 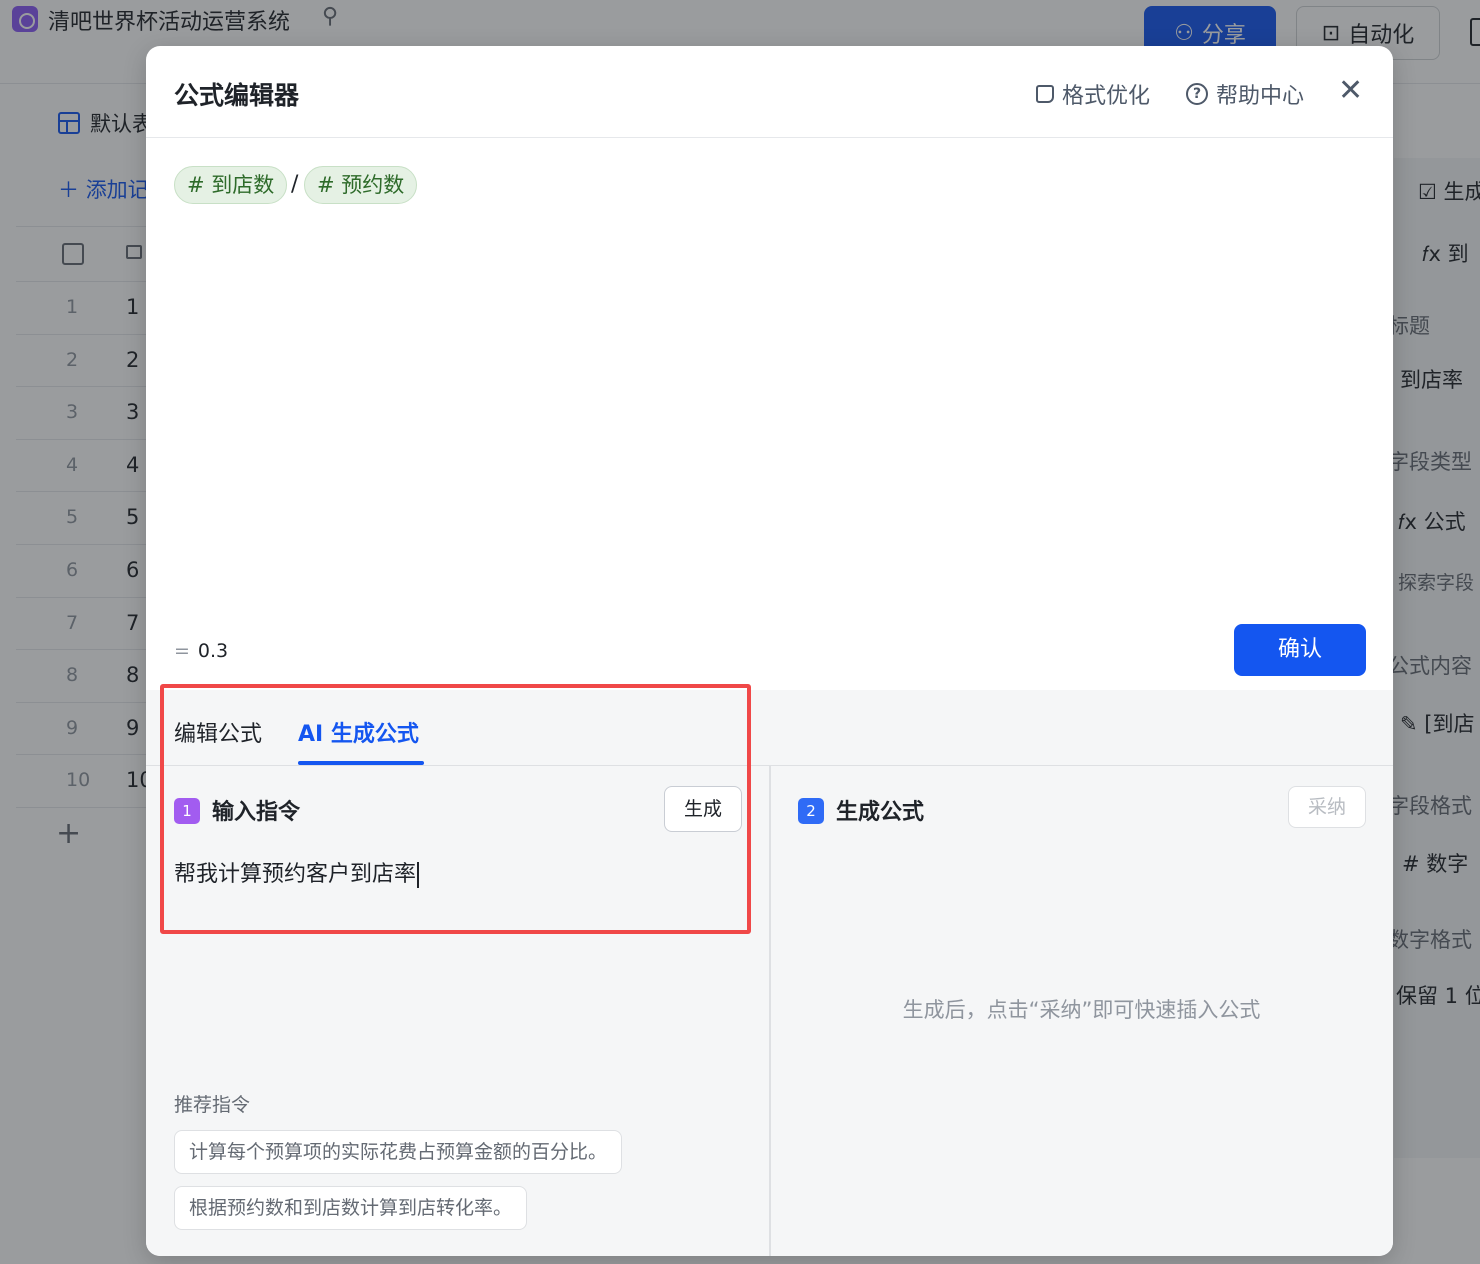 What do you see at coordinates (295, 184) in the screenshot?
I see `formula-operator: /` at bounding box center [295, 184].